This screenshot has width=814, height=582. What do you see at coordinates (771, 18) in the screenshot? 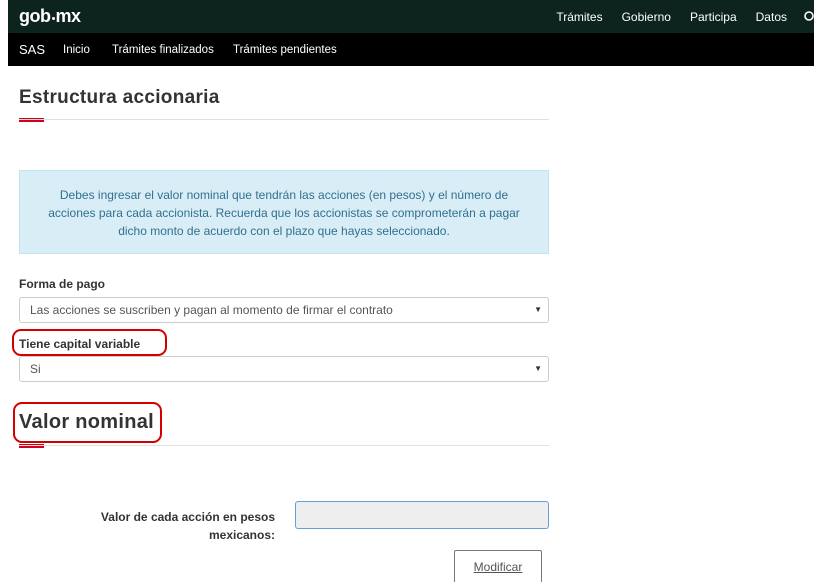
I see `nav-datos: Datos` at bounding box center [771, 18].